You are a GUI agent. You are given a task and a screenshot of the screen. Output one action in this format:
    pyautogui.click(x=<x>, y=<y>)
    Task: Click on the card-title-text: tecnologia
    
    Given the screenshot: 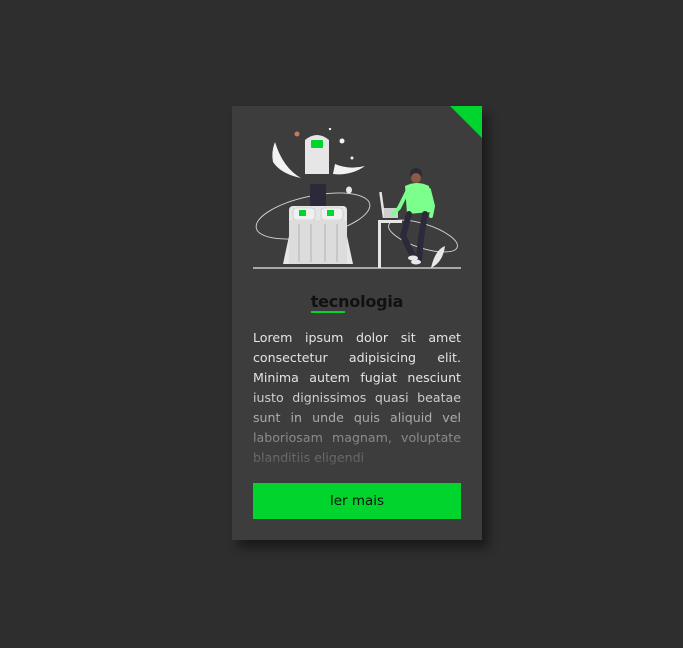 What is the action you would take?
    pyautogui.click(x=357, y=301)
    